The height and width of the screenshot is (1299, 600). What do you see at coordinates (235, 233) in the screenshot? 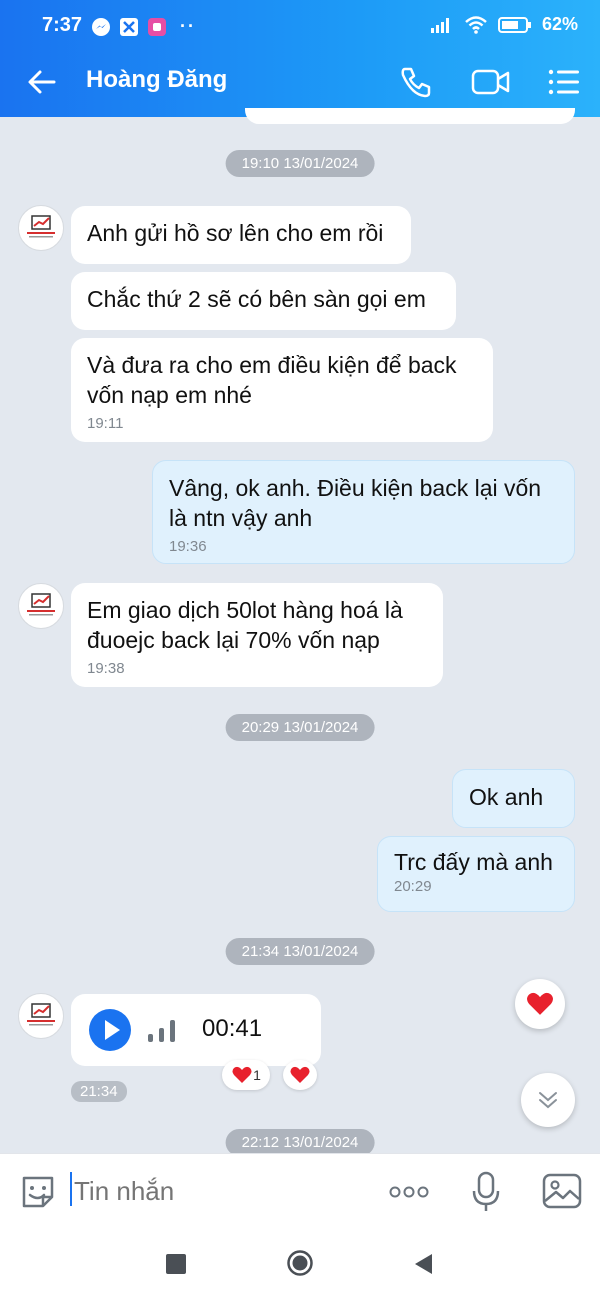
I see `message-text: Anh gửi hồ sơ lên cho em rồi` at bounding box center [235, 233].